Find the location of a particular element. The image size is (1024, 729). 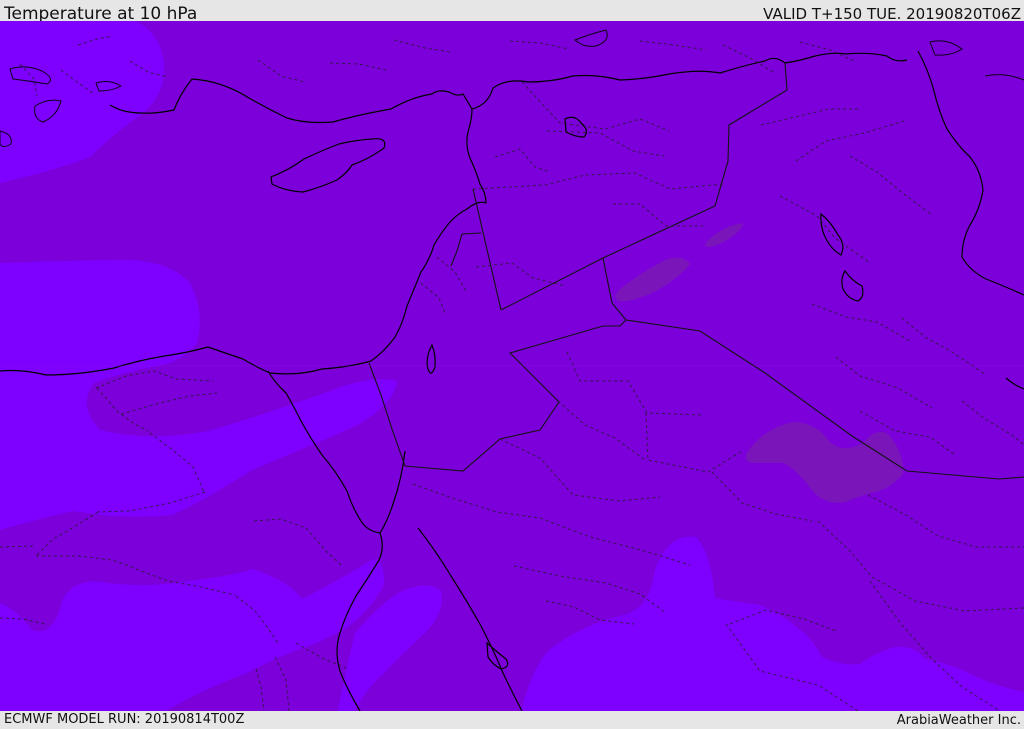

provider-label: ArabiaWeather Inc. is located at coordinates (958, 720).